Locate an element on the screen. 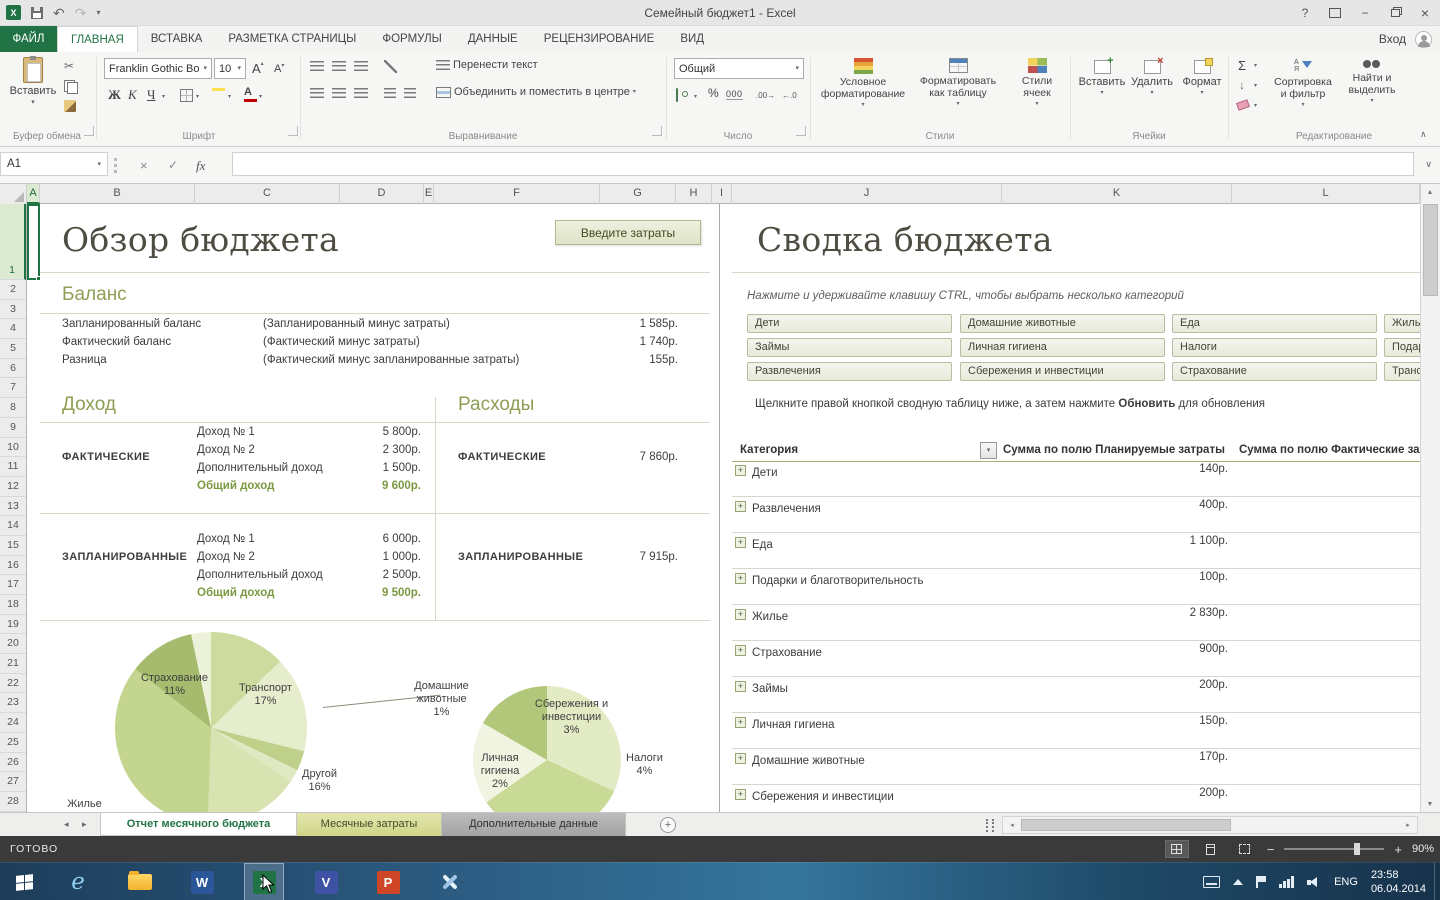  page-break-view-button is located at coordinates (1245, 849).